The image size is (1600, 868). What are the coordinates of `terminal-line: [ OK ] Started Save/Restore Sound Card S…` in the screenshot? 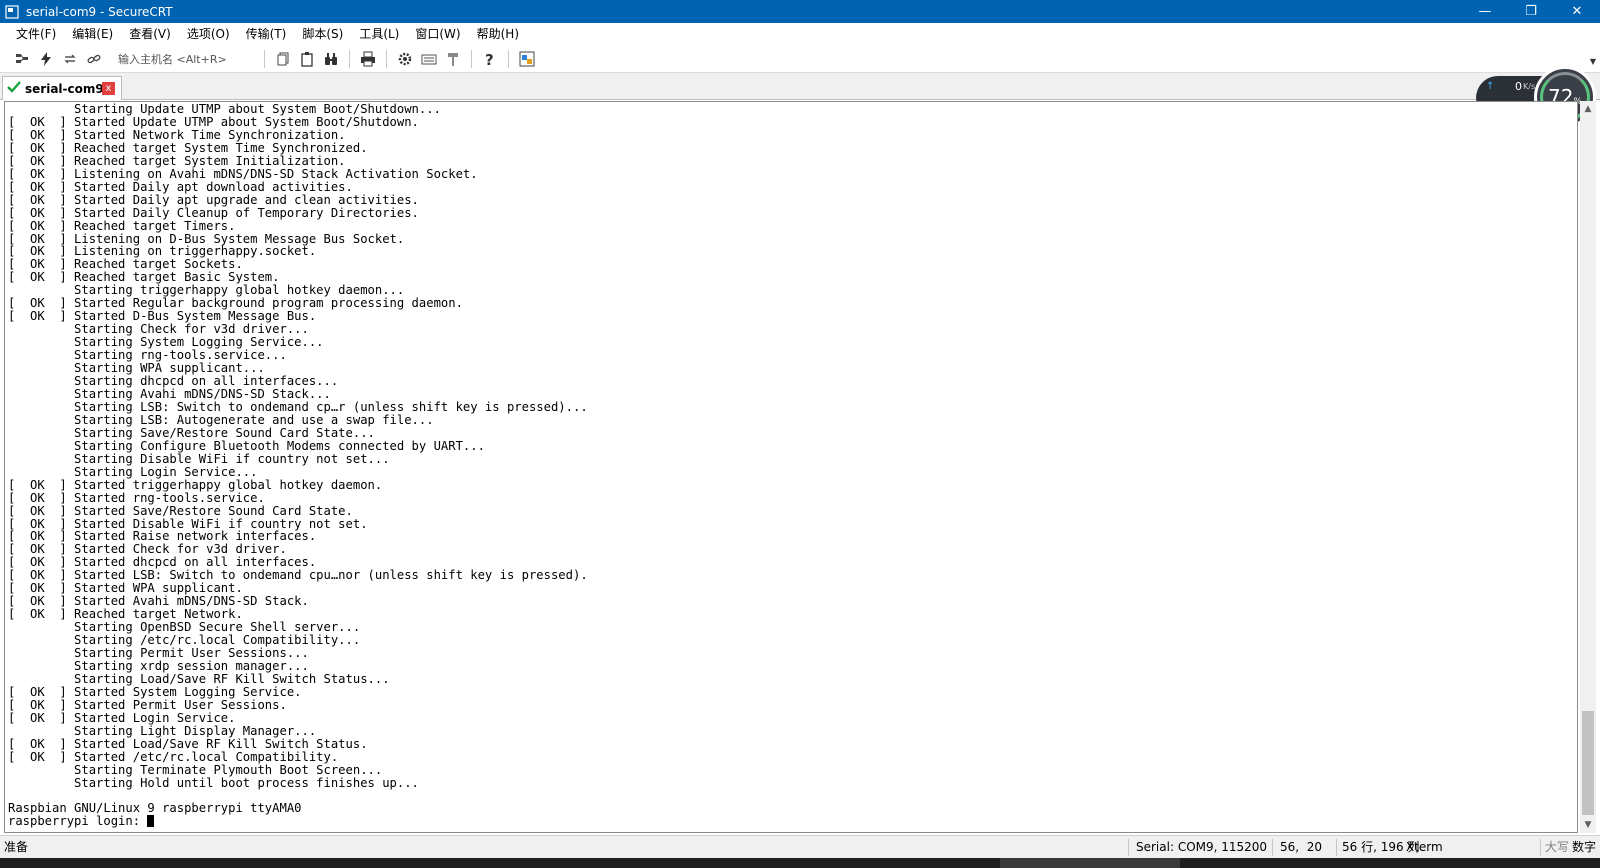 It's located at (180, 510).